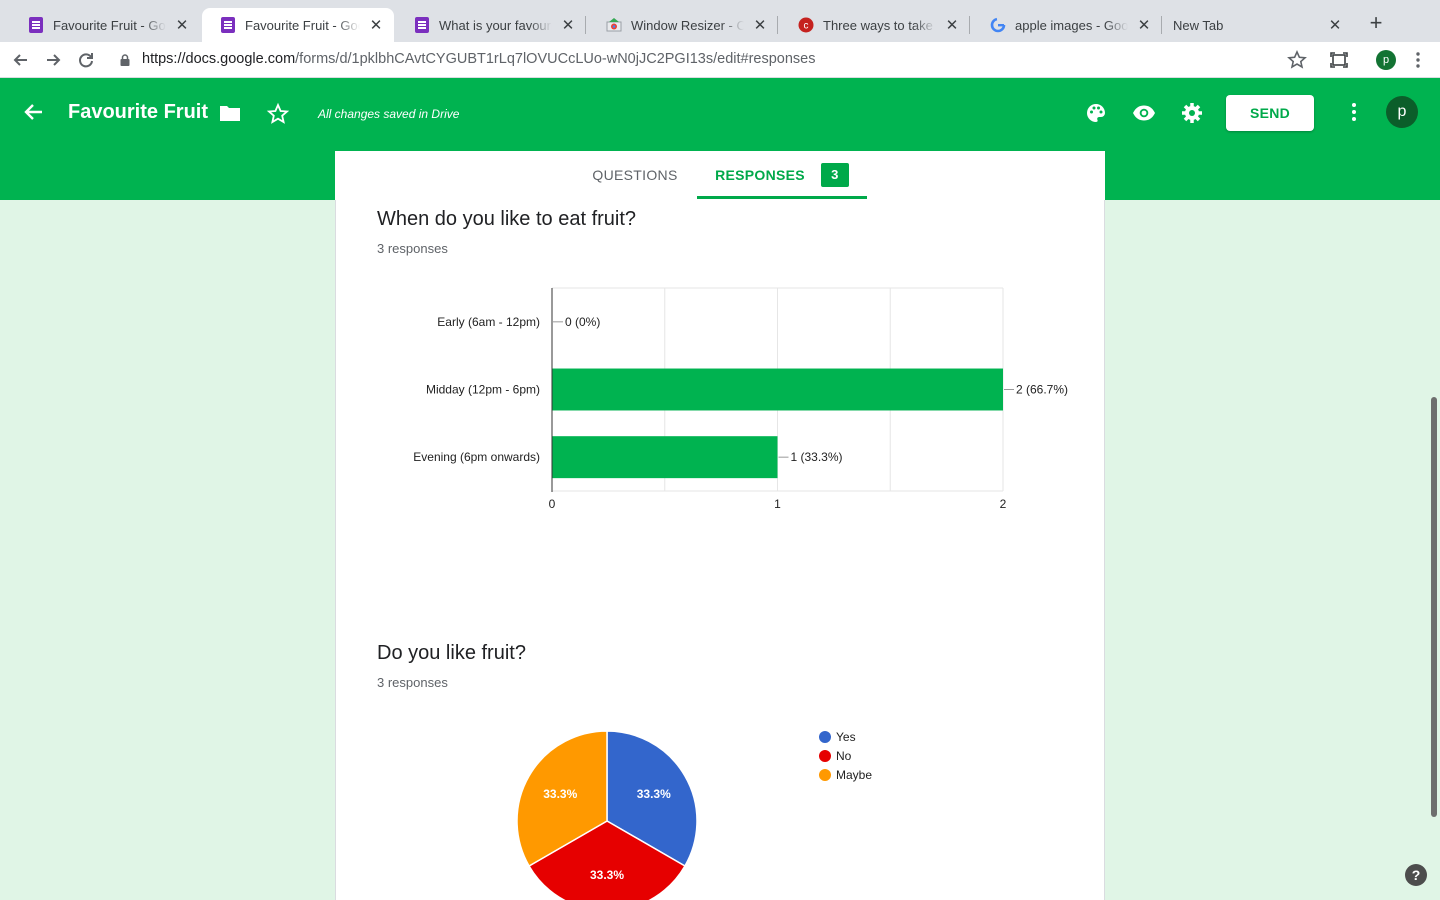  I want to click on legend-label: No, so click(844, 756).